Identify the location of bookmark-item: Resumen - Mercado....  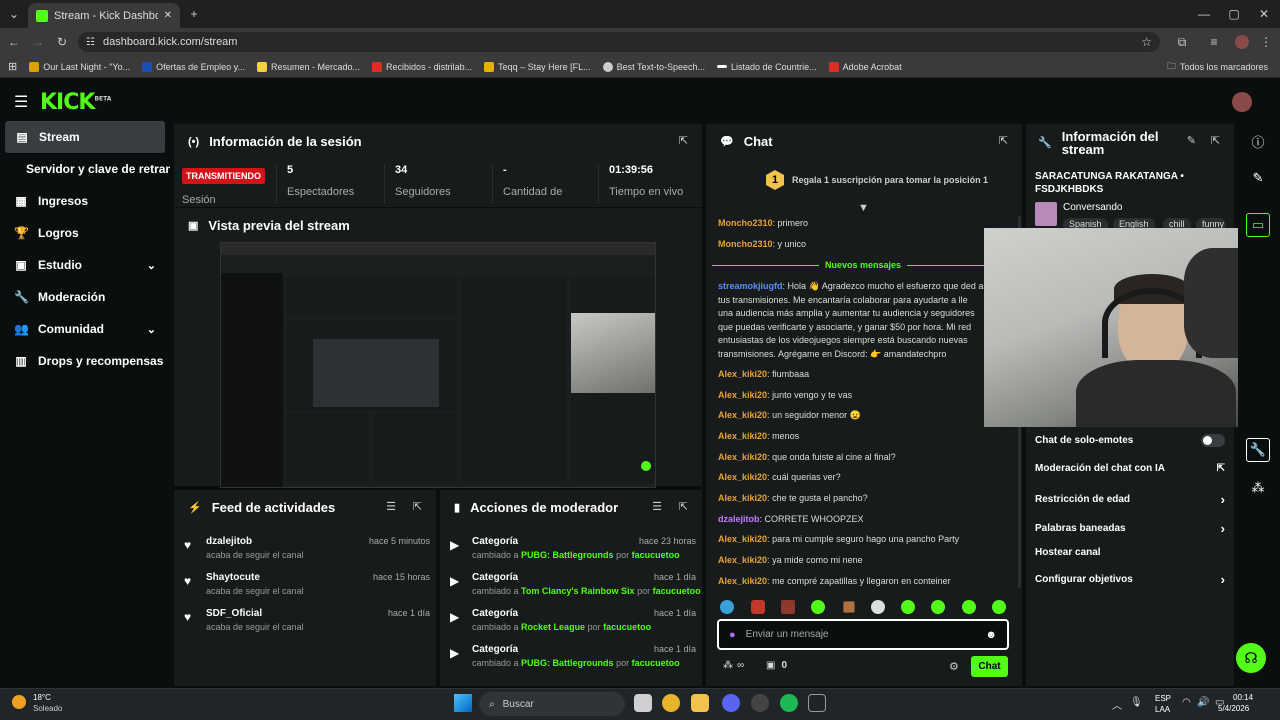
(308, 66).